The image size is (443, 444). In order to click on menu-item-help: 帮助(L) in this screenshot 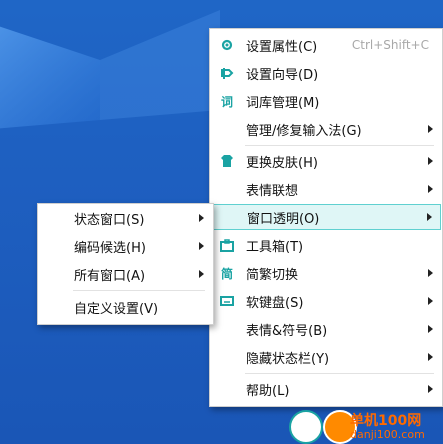, I will do `click(326, 389)`.